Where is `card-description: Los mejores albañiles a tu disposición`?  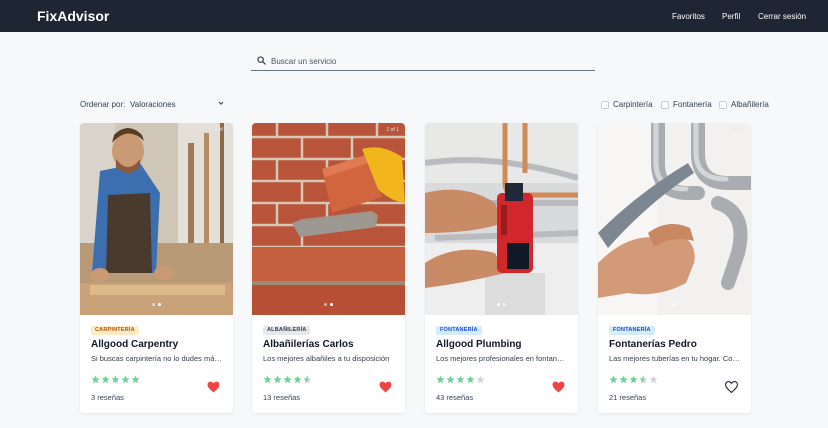
card-description: Los mejores albañiles a tu disposición is located at coordinates (326, 358).